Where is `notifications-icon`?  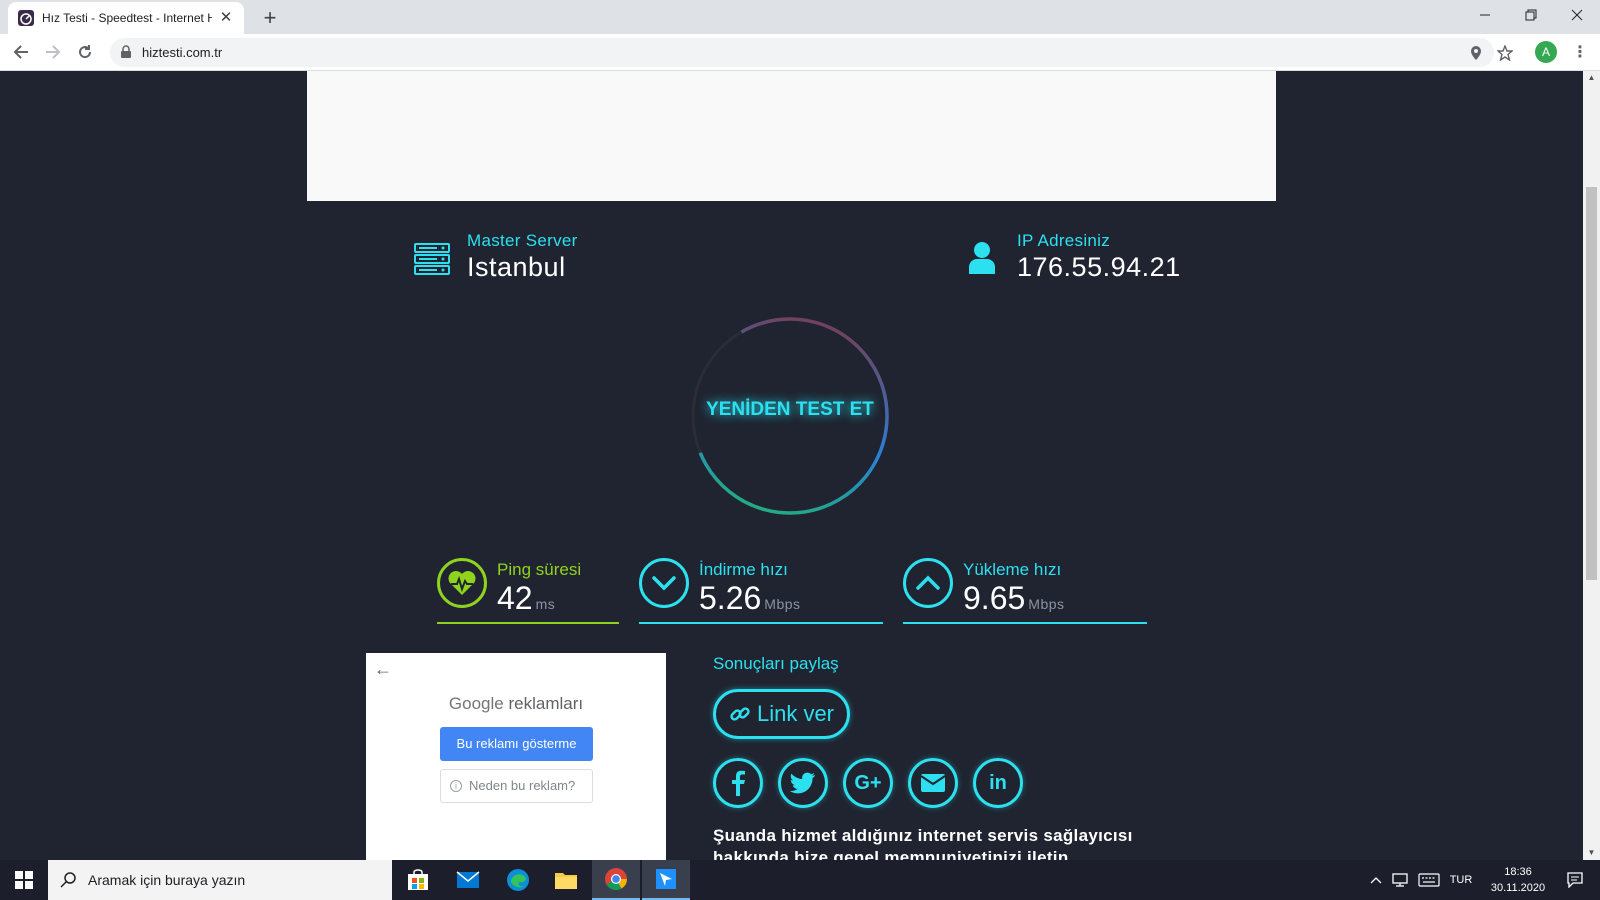
notifications-icon is located at coordinates (1575, 880).